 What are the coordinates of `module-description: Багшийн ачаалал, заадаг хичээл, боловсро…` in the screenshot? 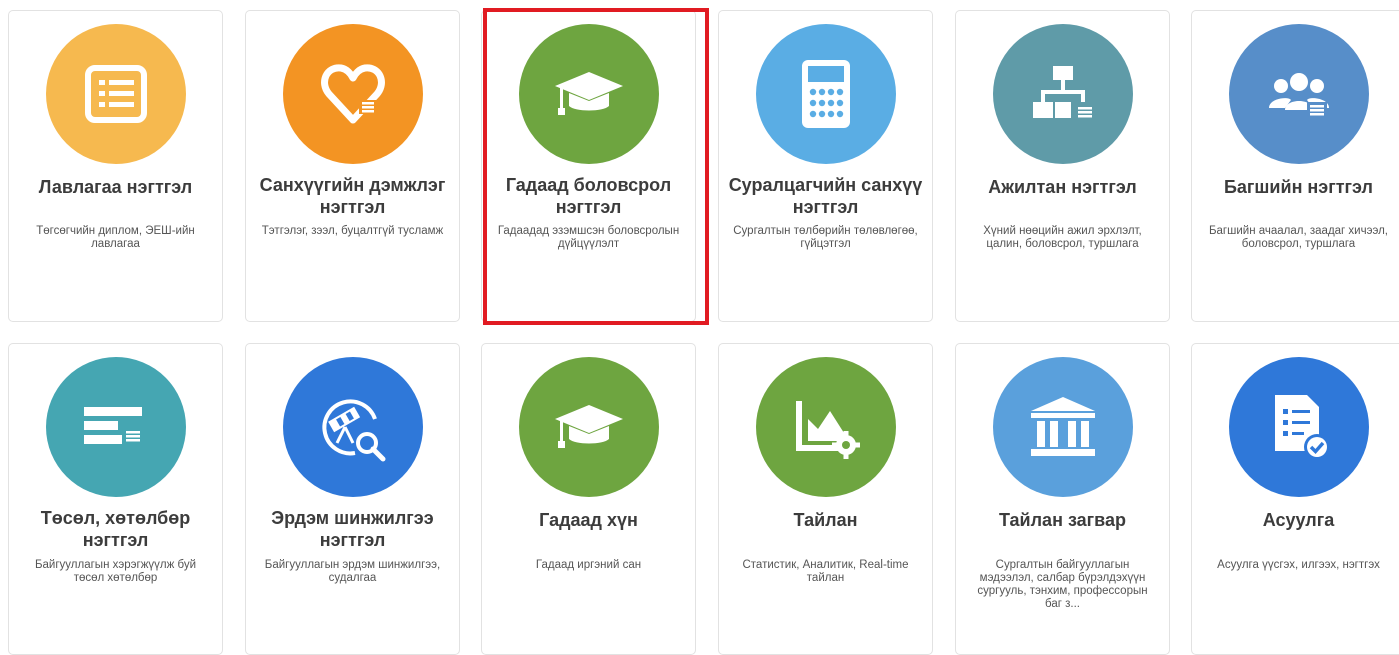 It's located at (1298, 237).